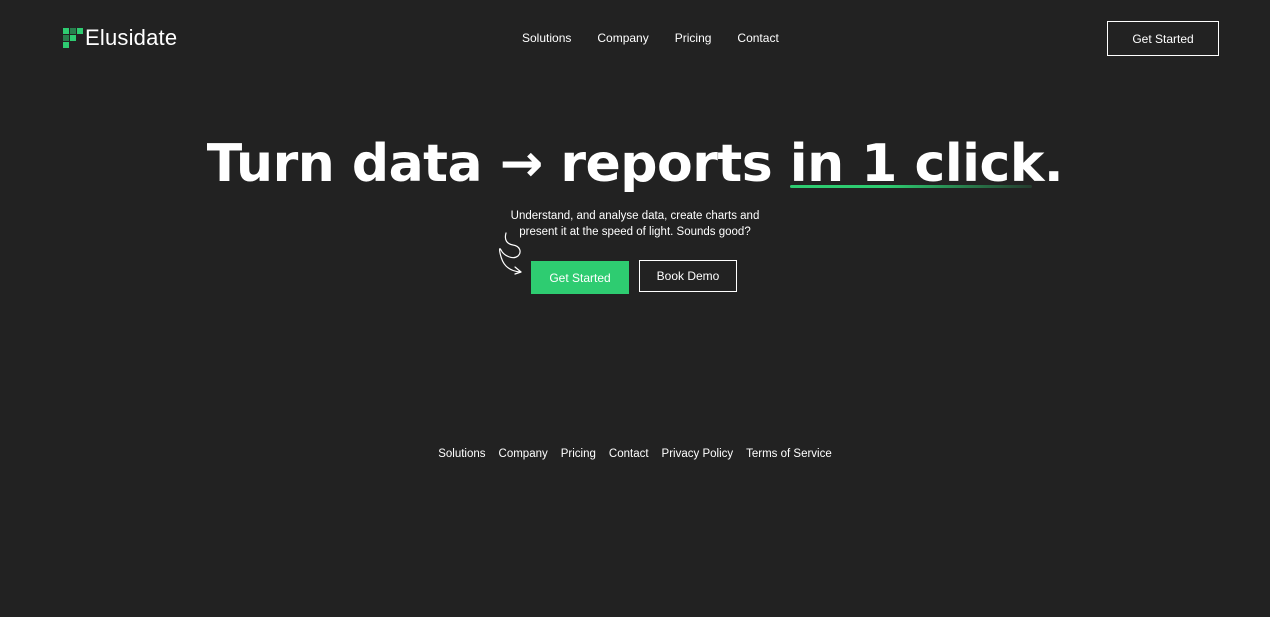 This screenshot has width=1270, height=617. Describe the element at coordinates (1053, 164) in the screenshot. I see `hero-title-end: .` at that location.